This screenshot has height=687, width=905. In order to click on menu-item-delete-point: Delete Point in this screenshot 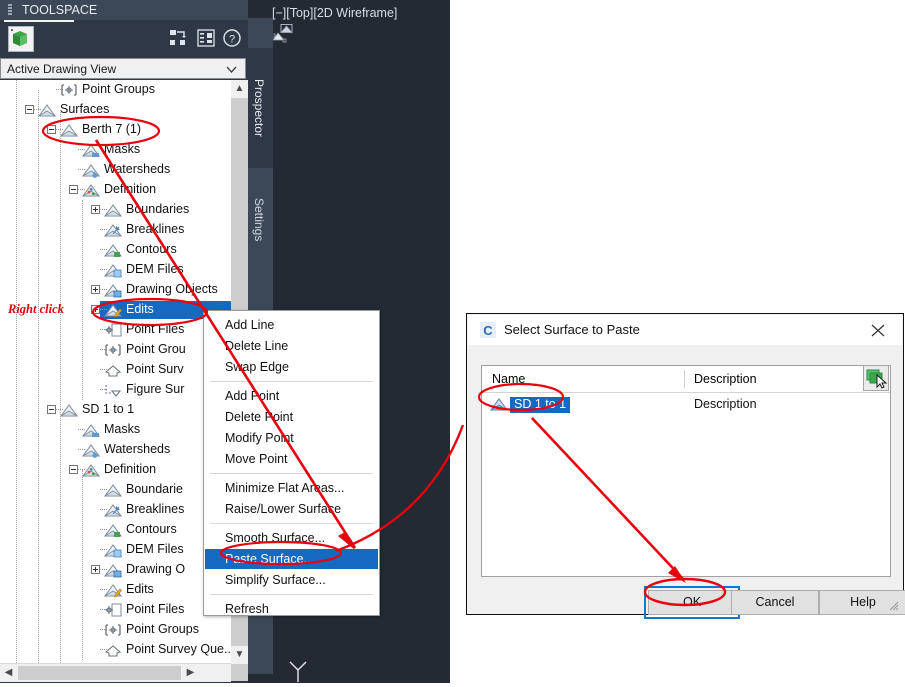, I will do `click(291, 417)`.